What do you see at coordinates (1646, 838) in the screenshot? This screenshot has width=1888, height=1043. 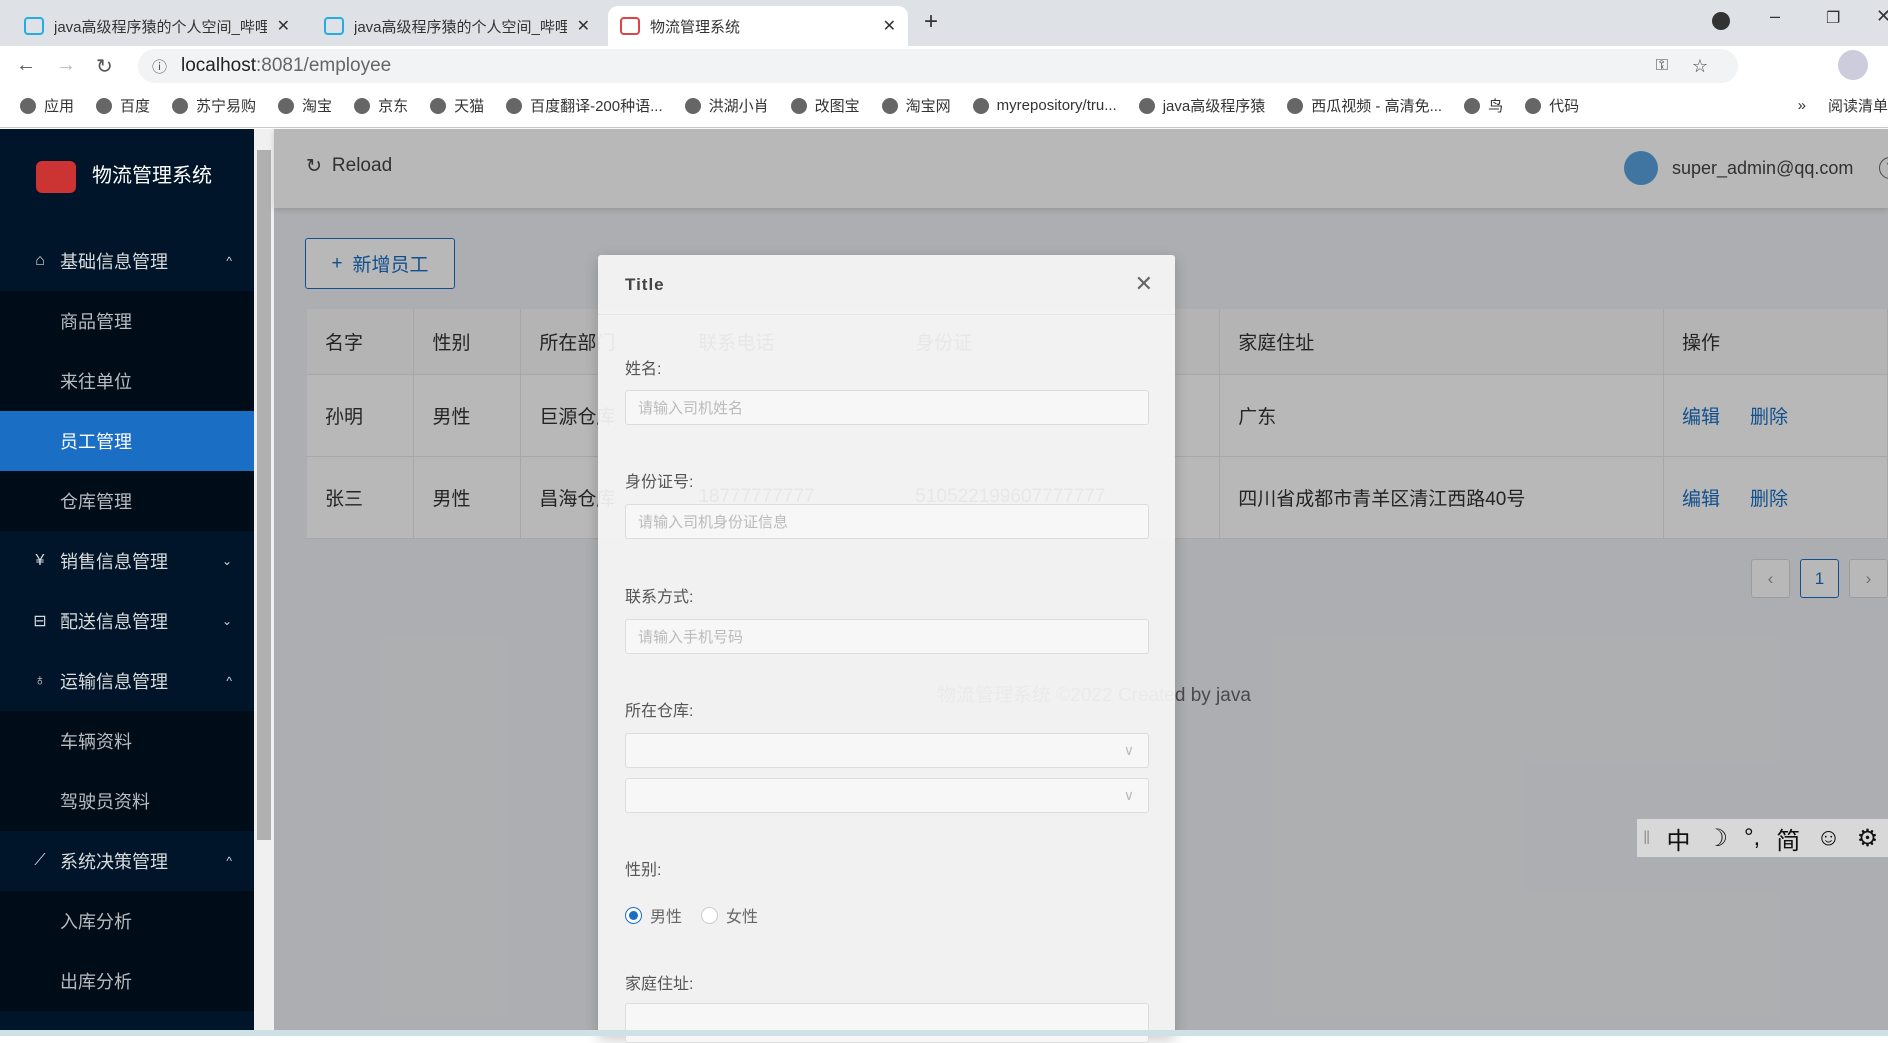 I see `drag-handle-icon: ‖` at bounding box center [1646, 838].